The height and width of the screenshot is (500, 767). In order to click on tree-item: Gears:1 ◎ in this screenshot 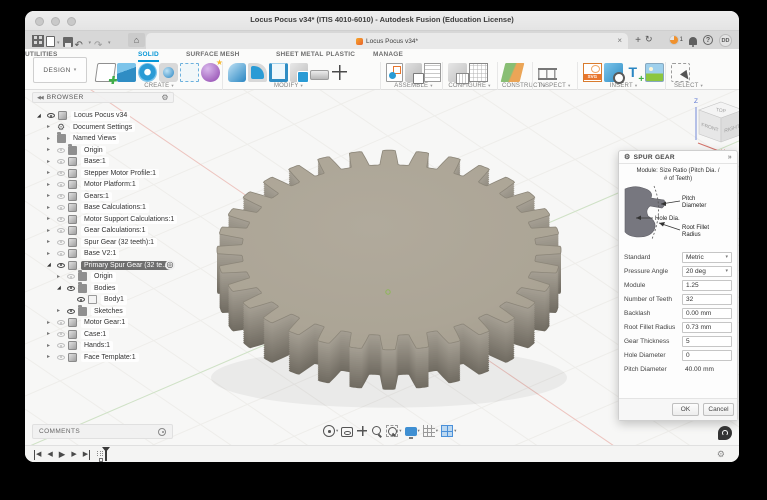, I will do `click(103, 197)`.